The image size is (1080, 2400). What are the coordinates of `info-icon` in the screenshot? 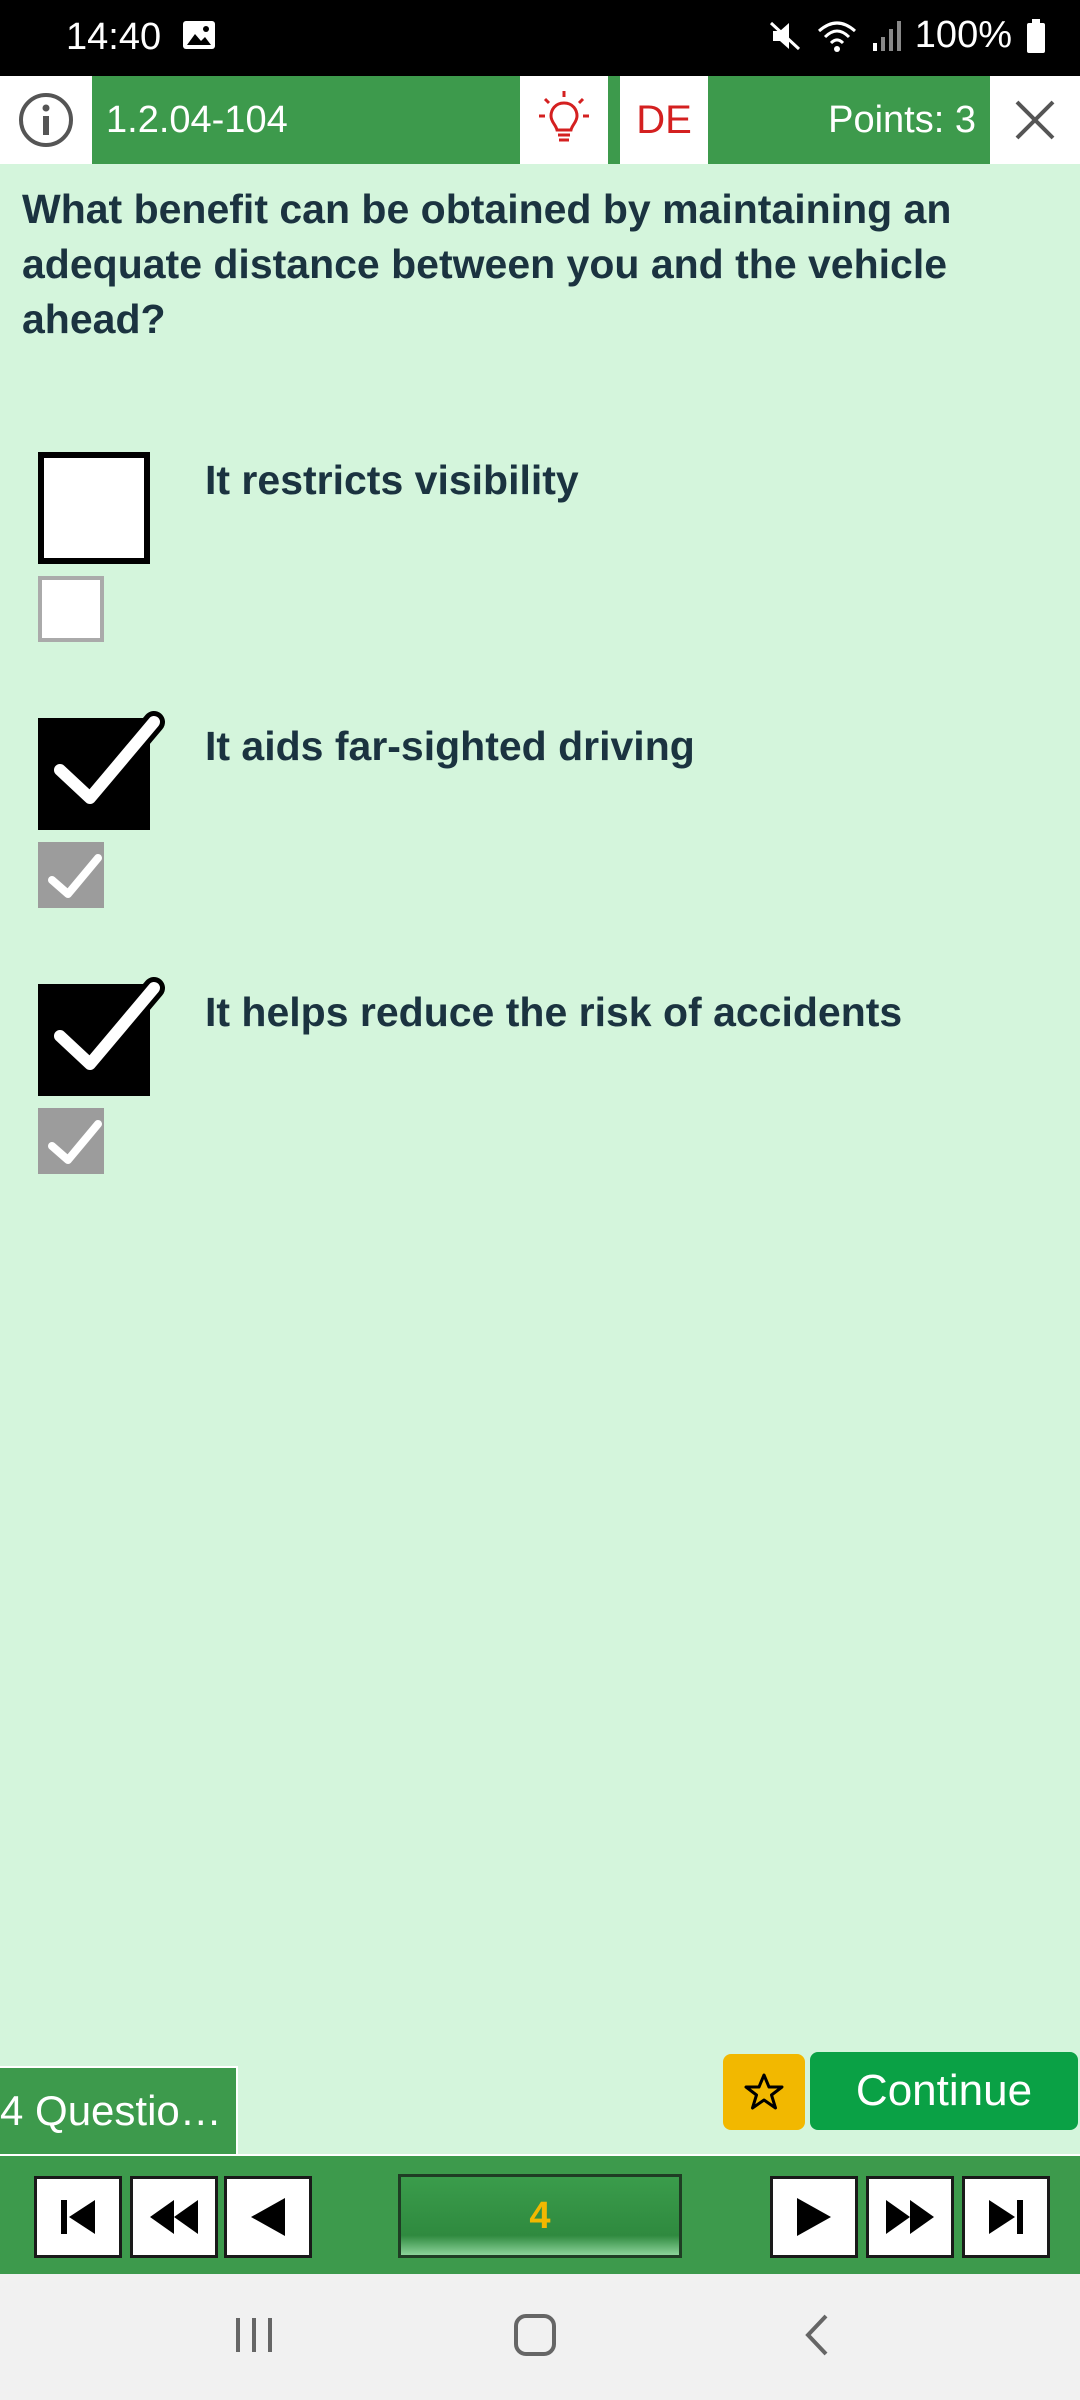 It's located at (46, 120).